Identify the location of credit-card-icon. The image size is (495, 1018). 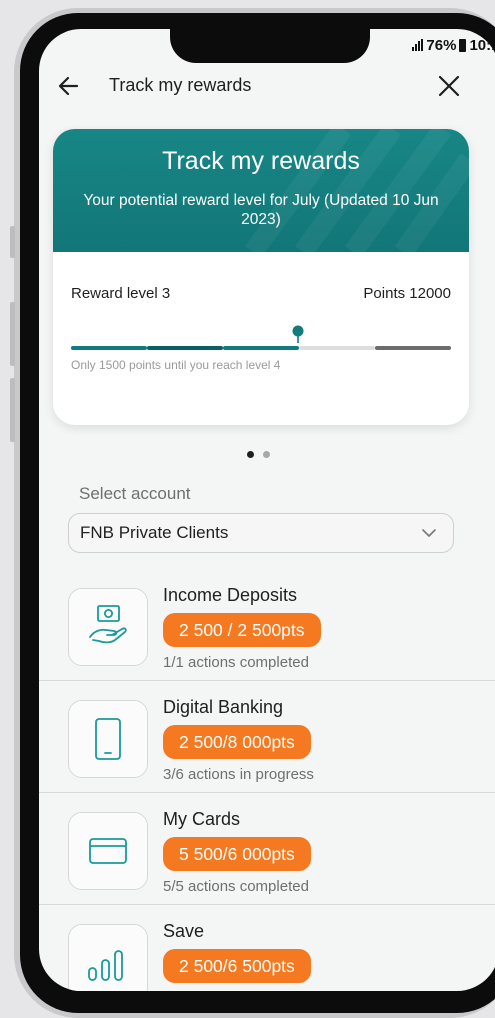
(108, 851).